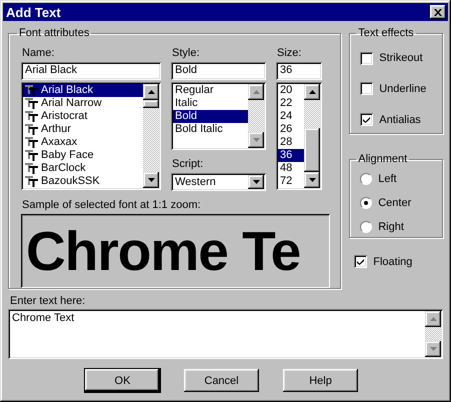 The height and width of the screenshot is (402, 451). What do you see at coordinates (291, 90) in the screenshot?
I see `size-list-item: 20` at bounding box center [291, 90].